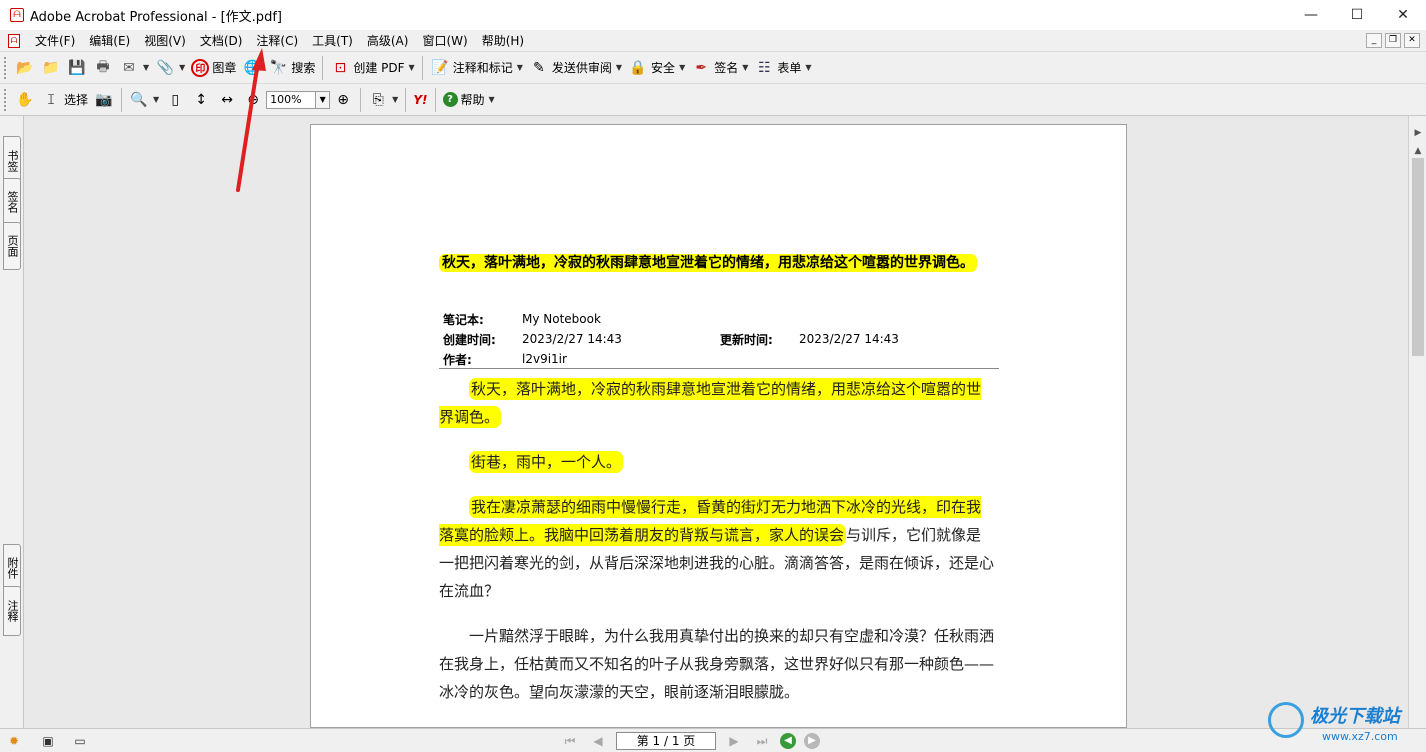 Image resolution: width=1426 pixels, height=752 pixels. I want to click on previous-page-icon: ◀, so click(598, 741).